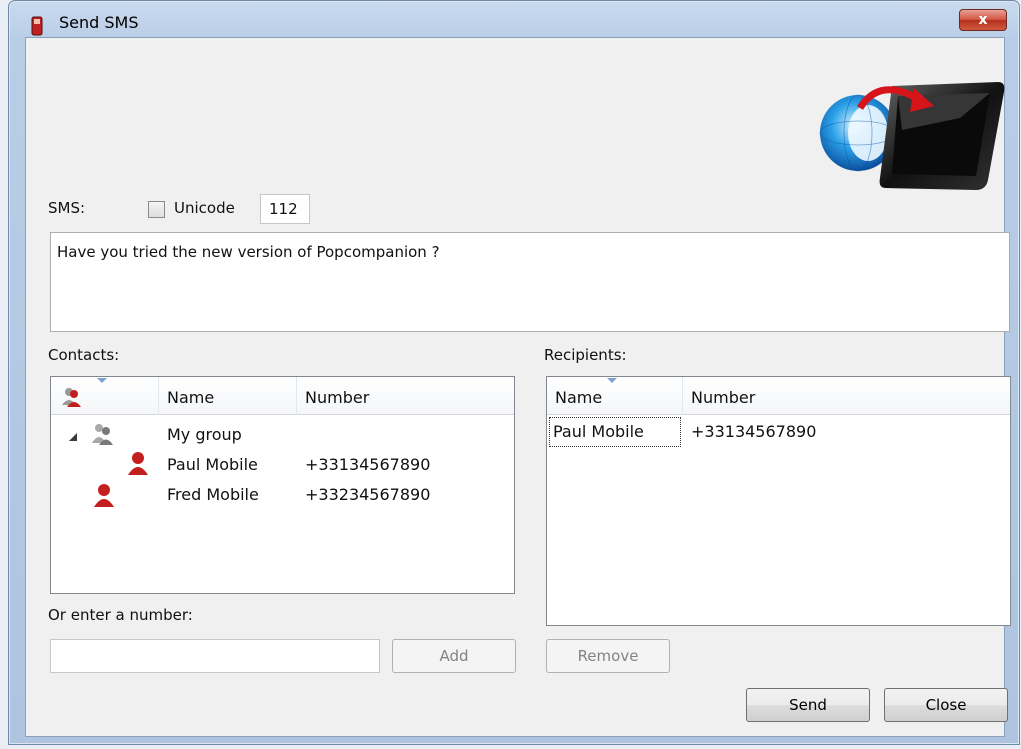  I want to click on close-button: Close, so click(946, 705).